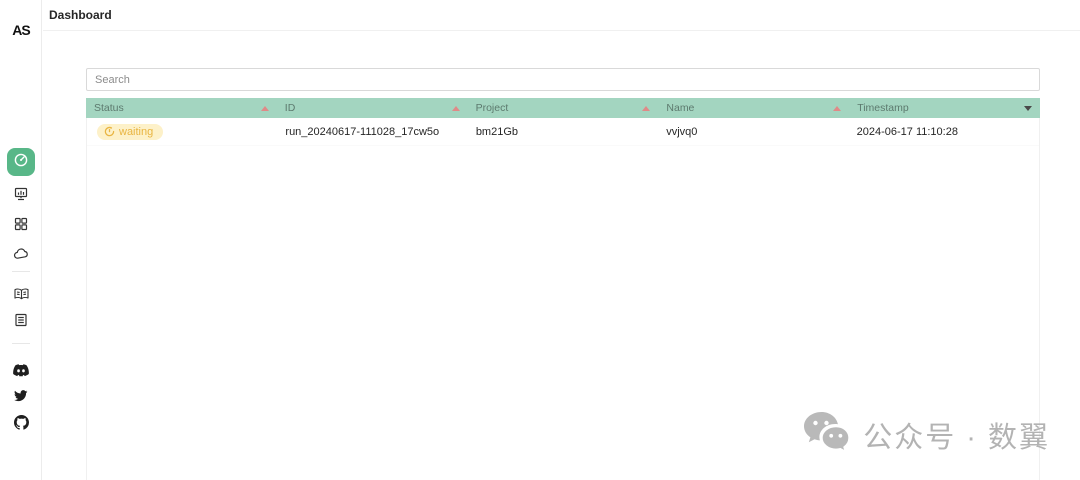 Image resolution: width=1080 pixels, height=480 pixels. What do you see at coordinates (182, 131) in the screenshot?
I see `cell-status: waiting` at bounding box center [182, 131].